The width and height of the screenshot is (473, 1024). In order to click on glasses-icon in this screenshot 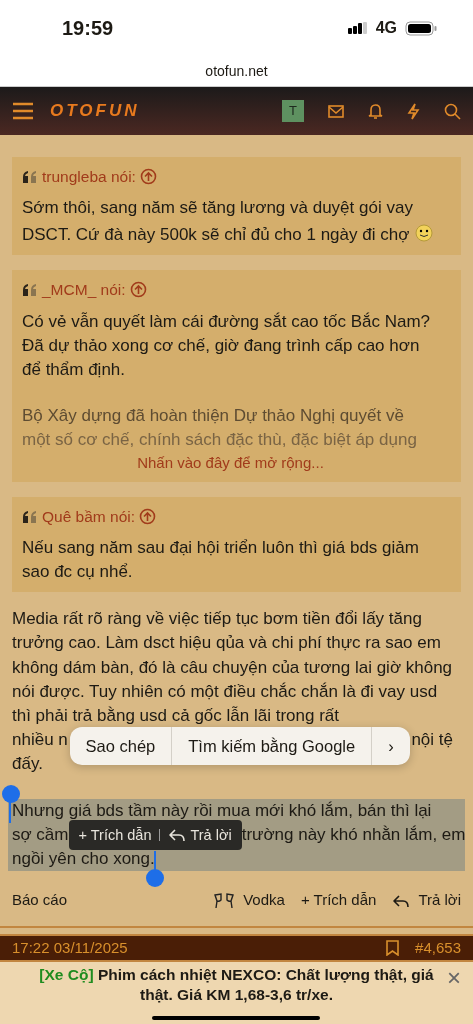, I will do `click(224, 900)`.